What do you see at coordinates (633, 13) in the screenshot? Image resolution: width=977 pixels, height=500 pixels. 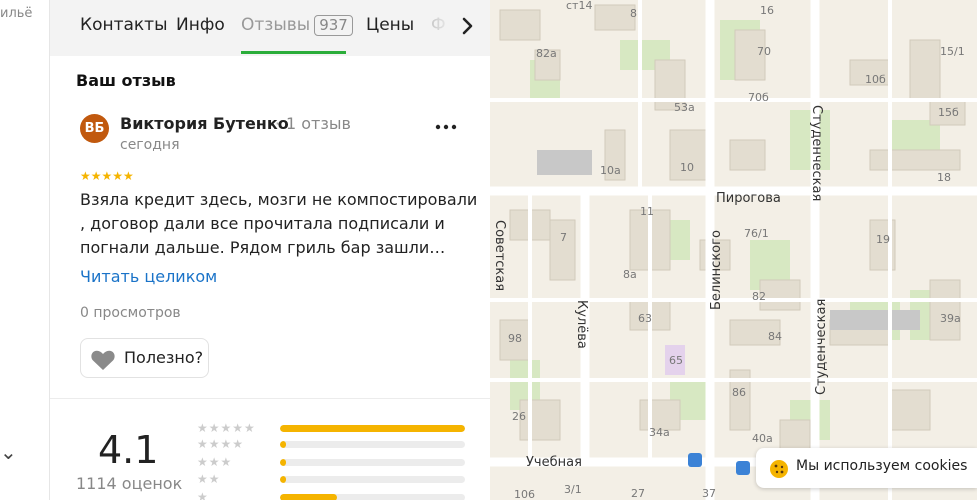 I see `map-building-label: 8` at bounding box center [633, 13].